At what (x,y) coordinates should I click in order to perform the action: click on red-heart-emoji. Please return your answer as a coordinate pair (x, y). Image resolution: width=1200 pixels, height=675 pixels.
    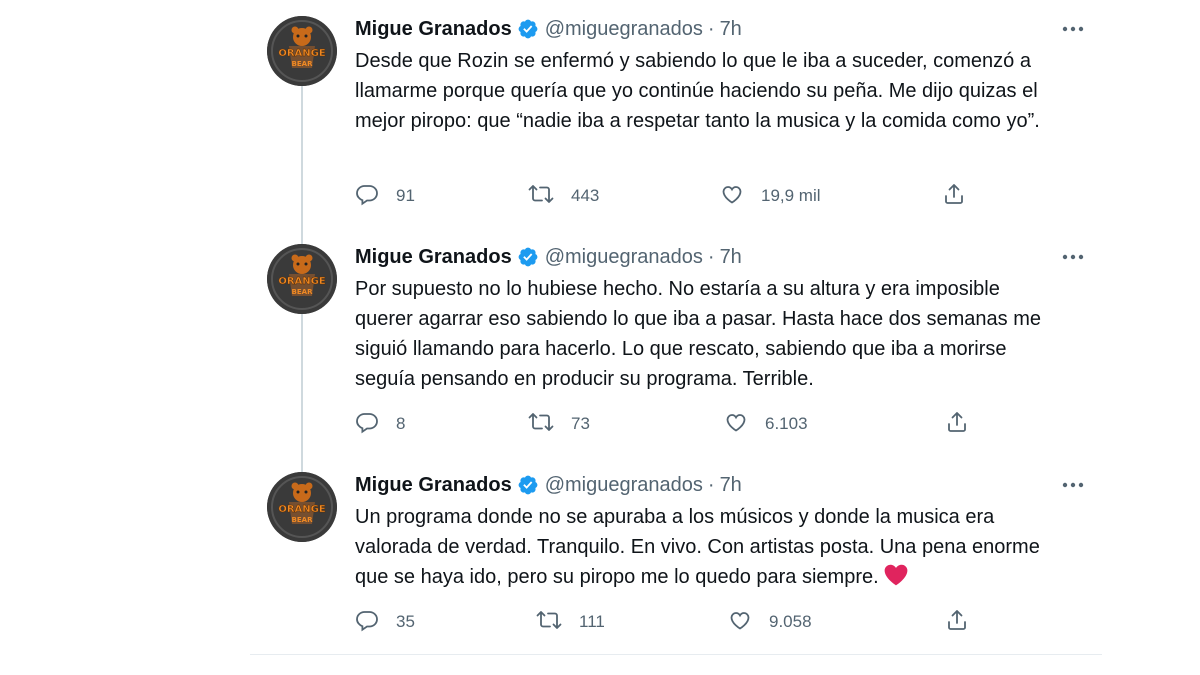
    Looking at the image, I should click on (896, 578).